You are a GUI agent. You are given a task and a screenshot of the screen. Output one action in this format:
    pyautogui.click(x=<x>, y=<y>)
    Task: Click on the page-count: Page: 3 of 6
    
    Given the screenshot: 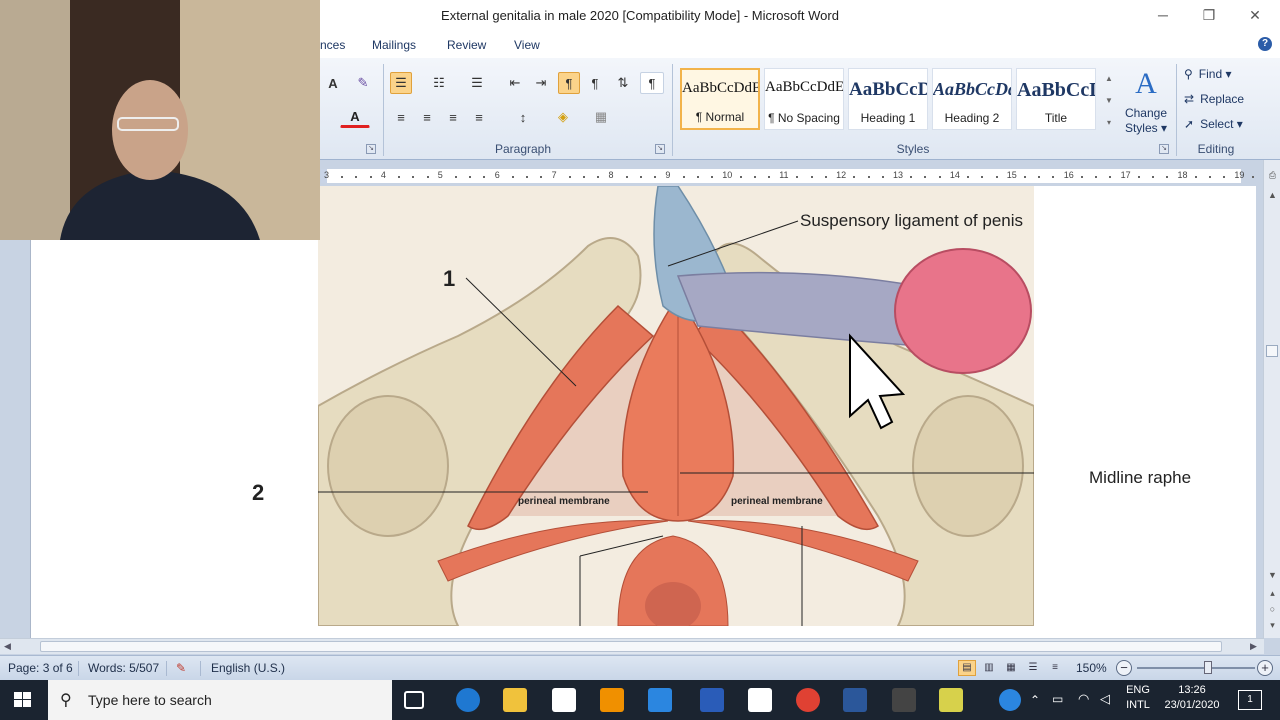 What is the action you would take?
    pyautogui.click(x=40, y=668)
    